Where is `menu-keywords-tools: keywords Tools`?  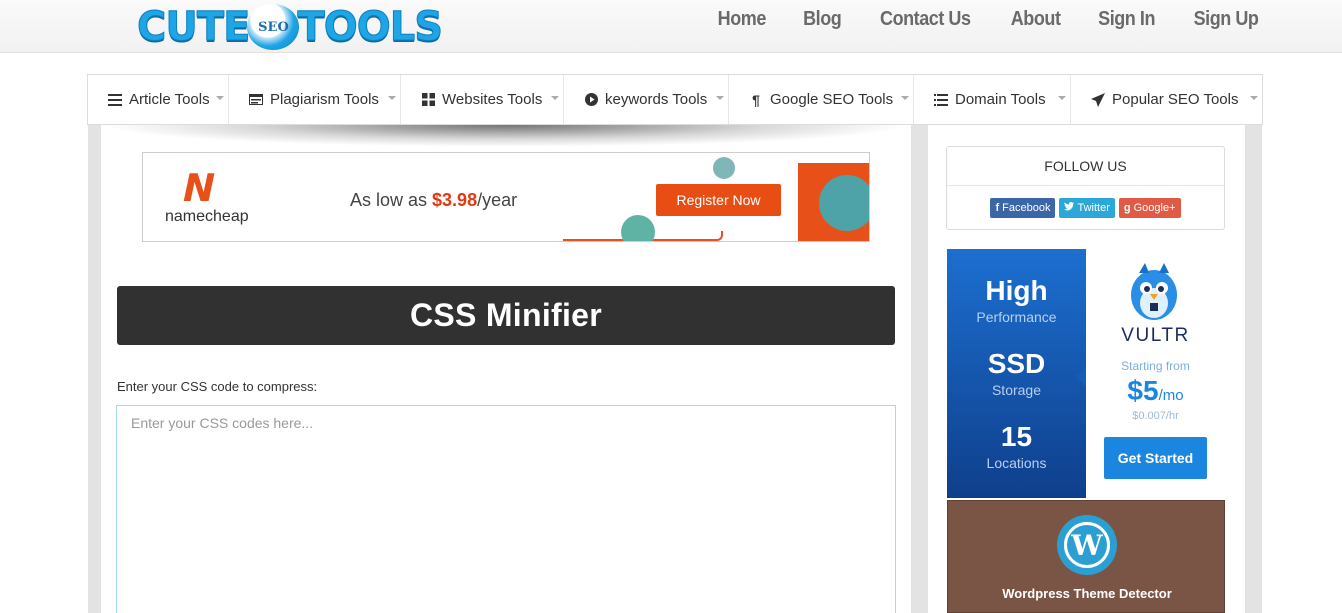 menu-keywords-tools: keywords Tools is located at coordinates (646, 99).